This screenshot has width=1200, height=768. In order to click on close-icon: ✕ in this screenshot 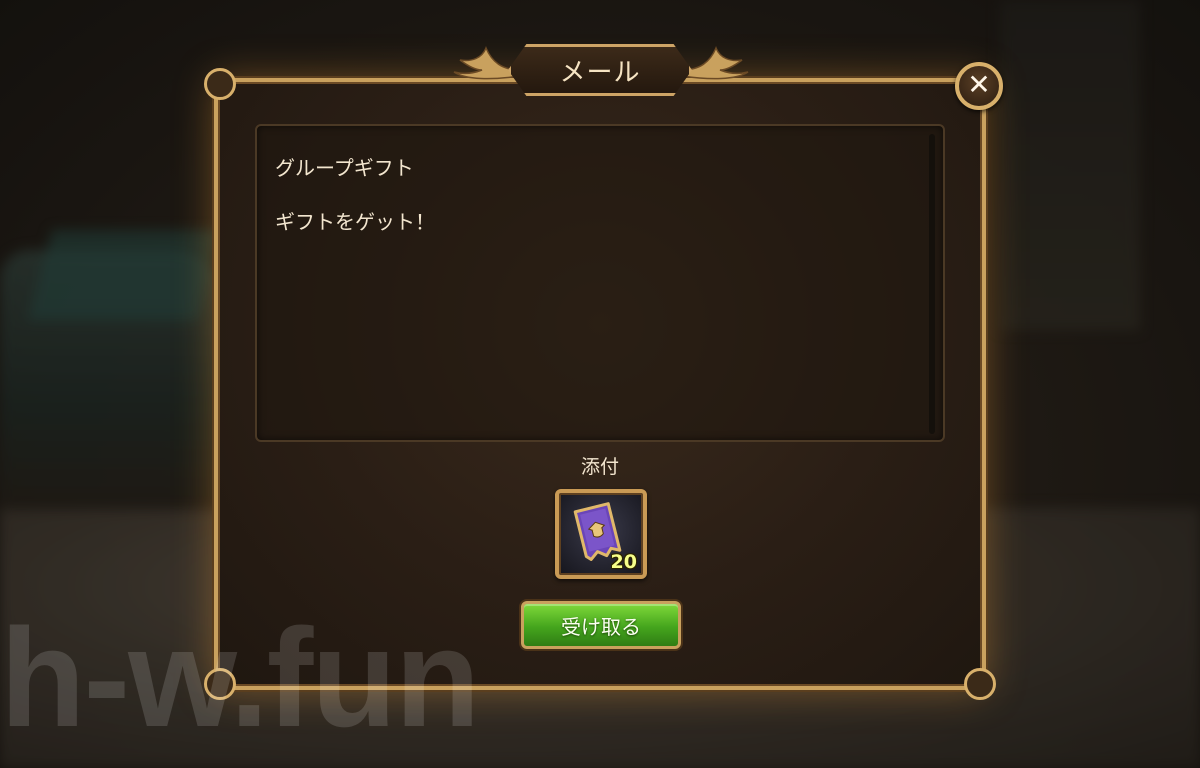, I will do `click(979, 84)`.